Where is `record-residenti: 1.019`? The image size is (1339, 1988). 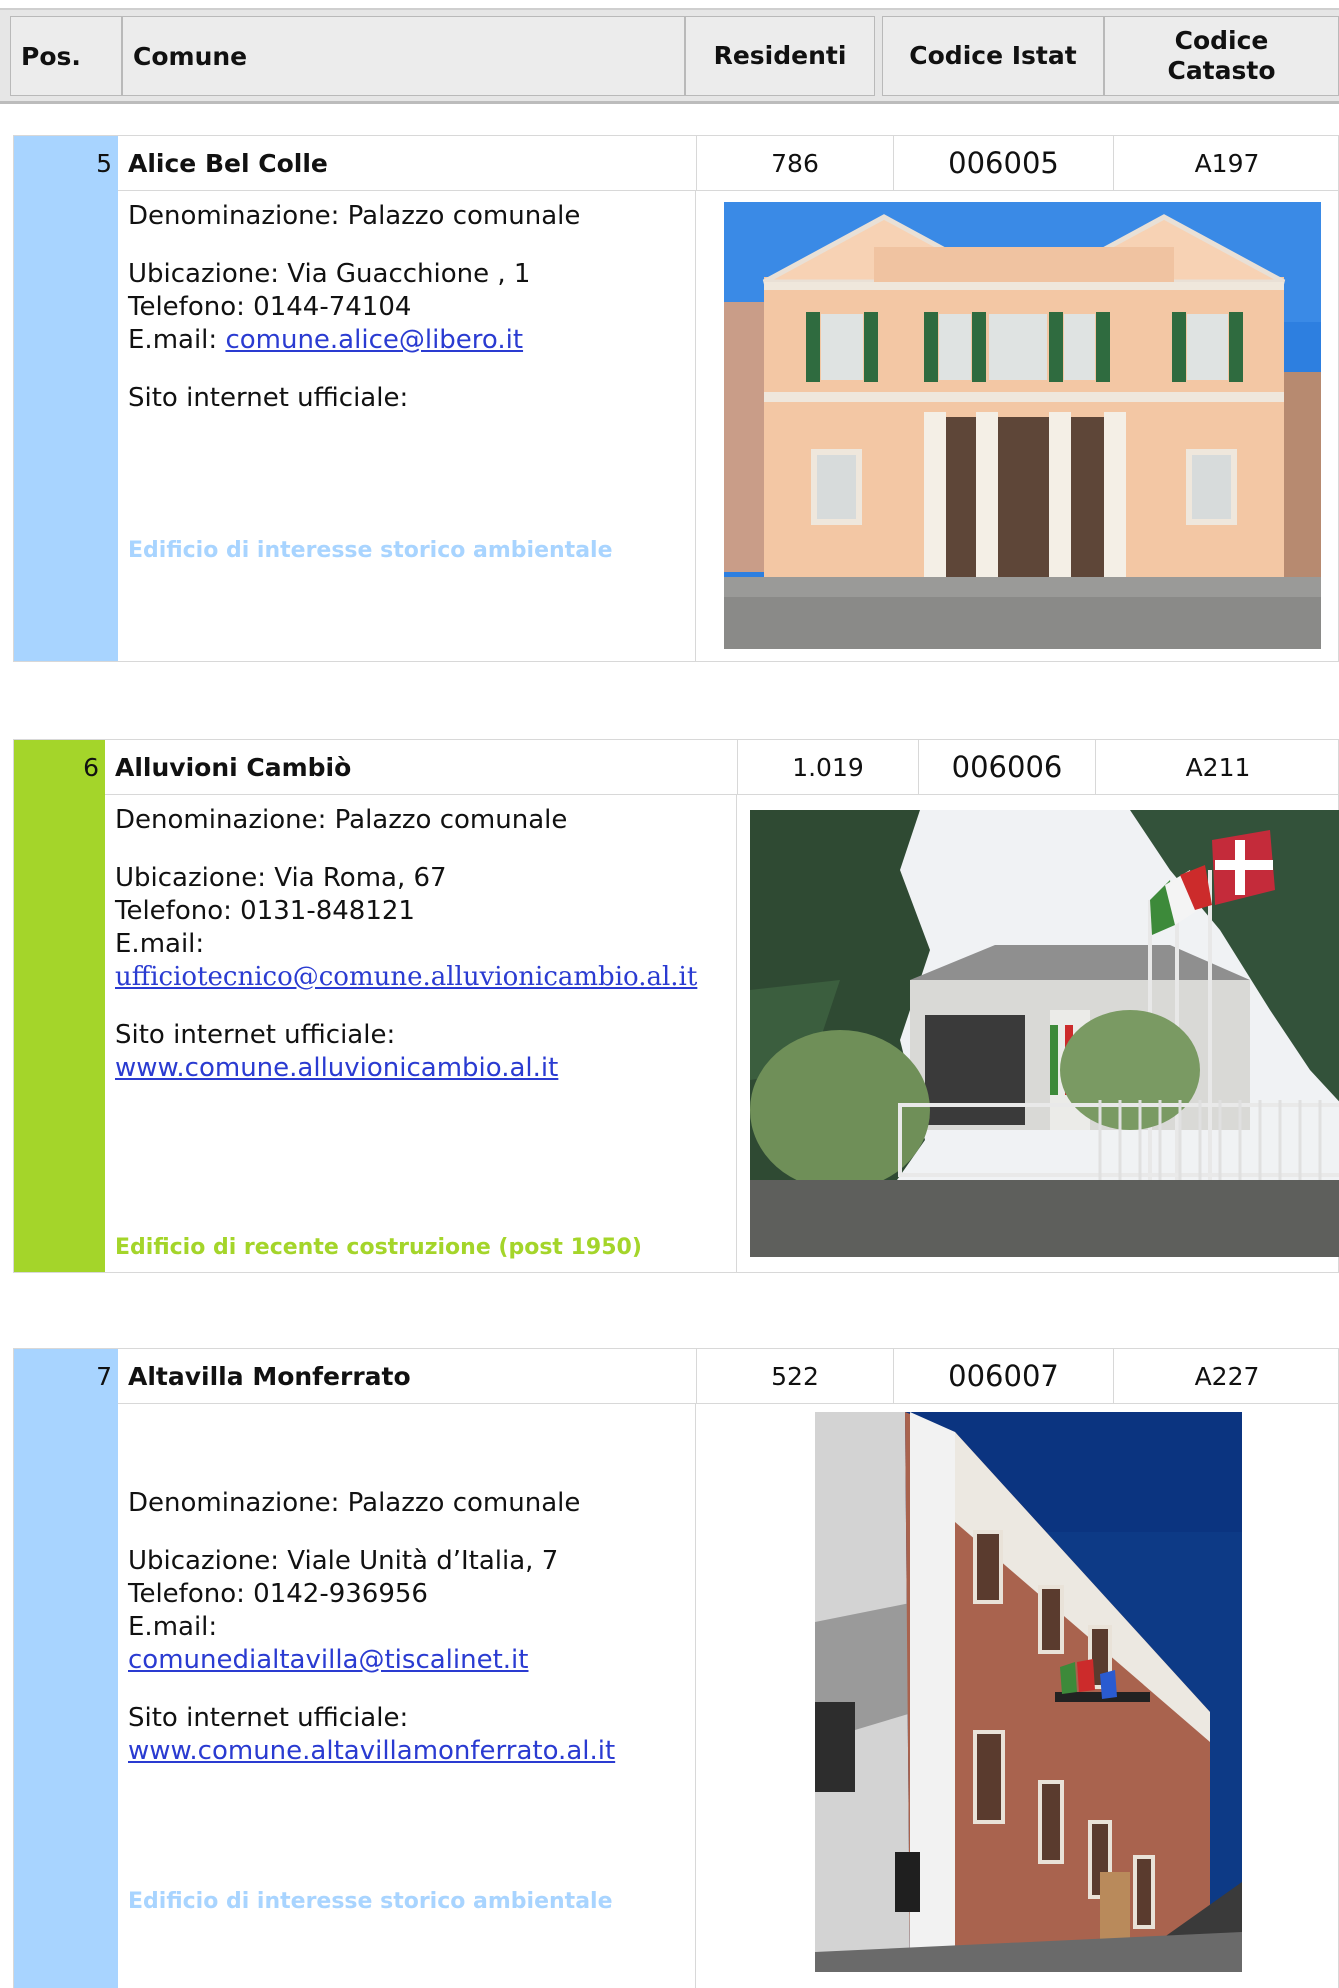 record-residenti: 1.019 is located at coordinates (827, 767).